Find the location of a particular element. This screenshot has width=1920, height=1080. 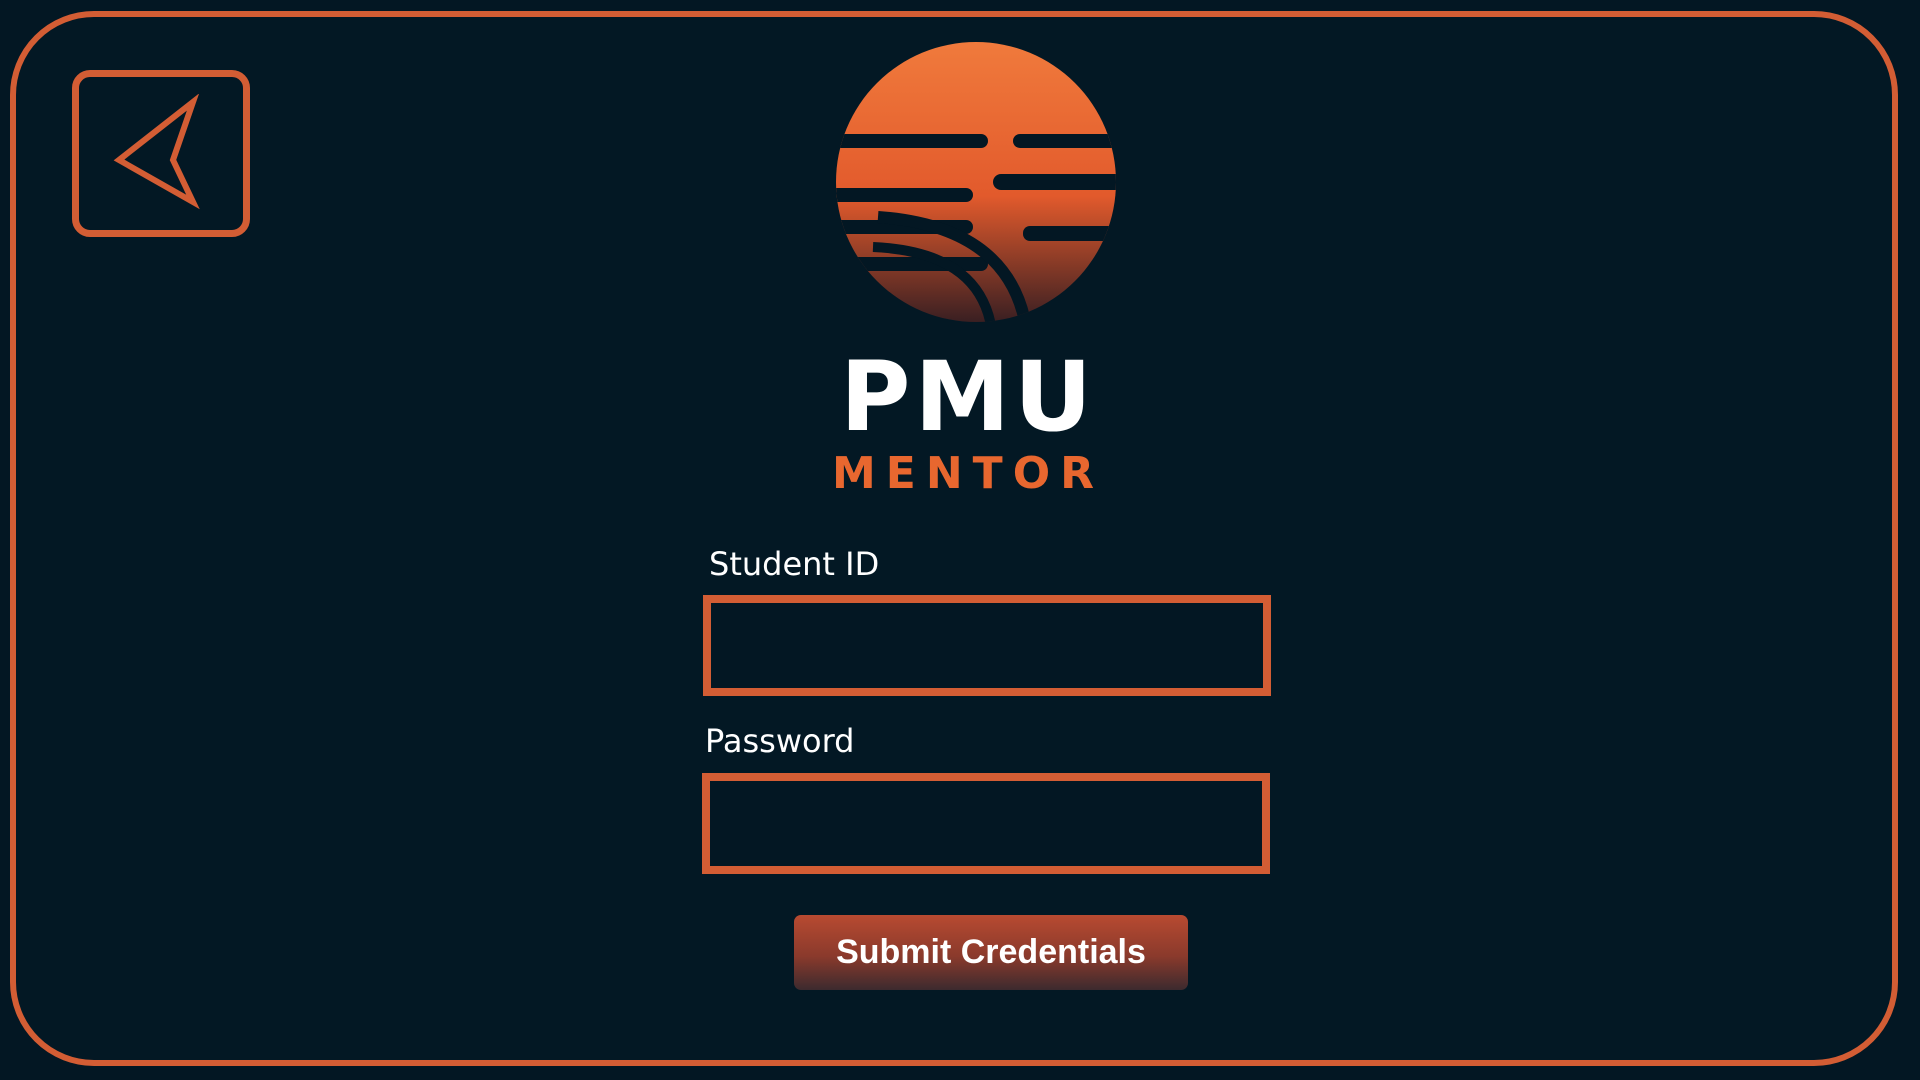

back-arrow-icon is located at coordinates (156, 152).